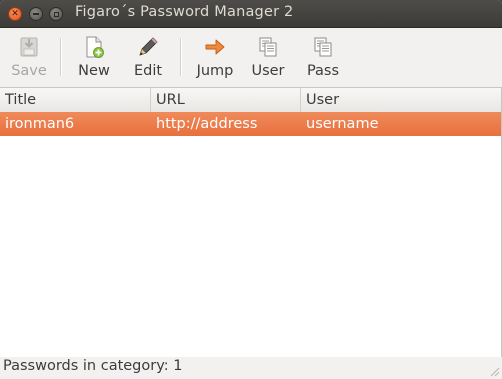 This screenshot has height=379, width=502. I want to click on close-window-button: ✕, so click(15, 14).